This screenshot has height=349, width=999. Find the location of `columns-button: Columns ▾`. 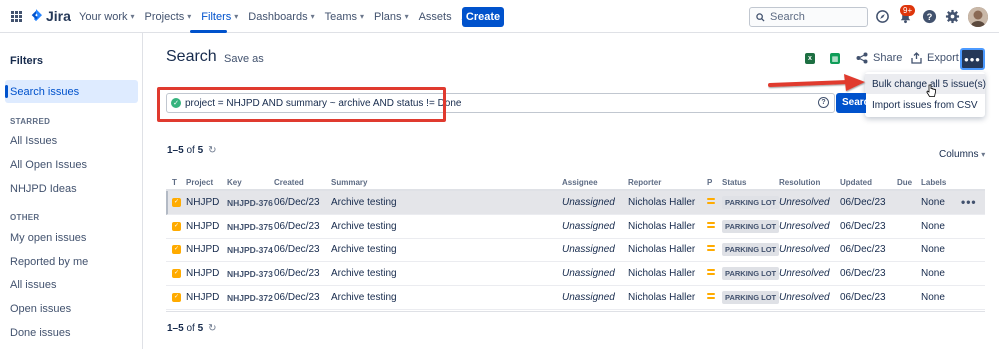

columns-button: Columns ▾ is located at coordinates (962, 154).